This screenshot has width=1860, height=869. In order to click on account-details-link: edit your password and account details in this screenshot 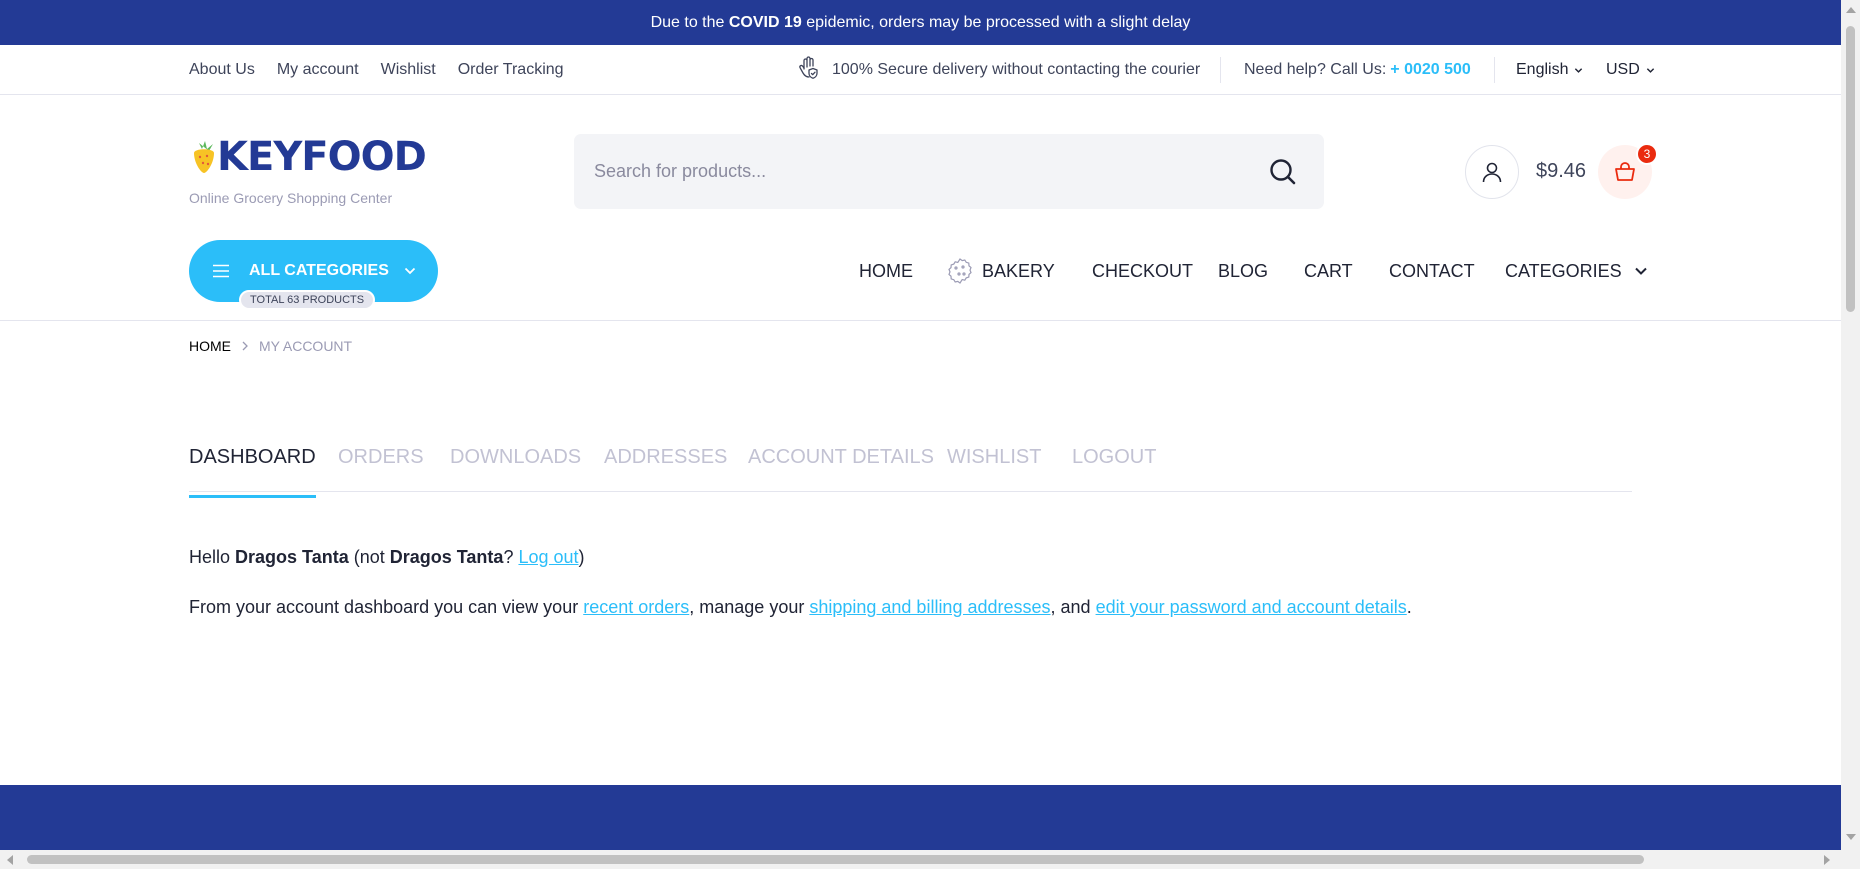, I will do `click(1251, 607)`.